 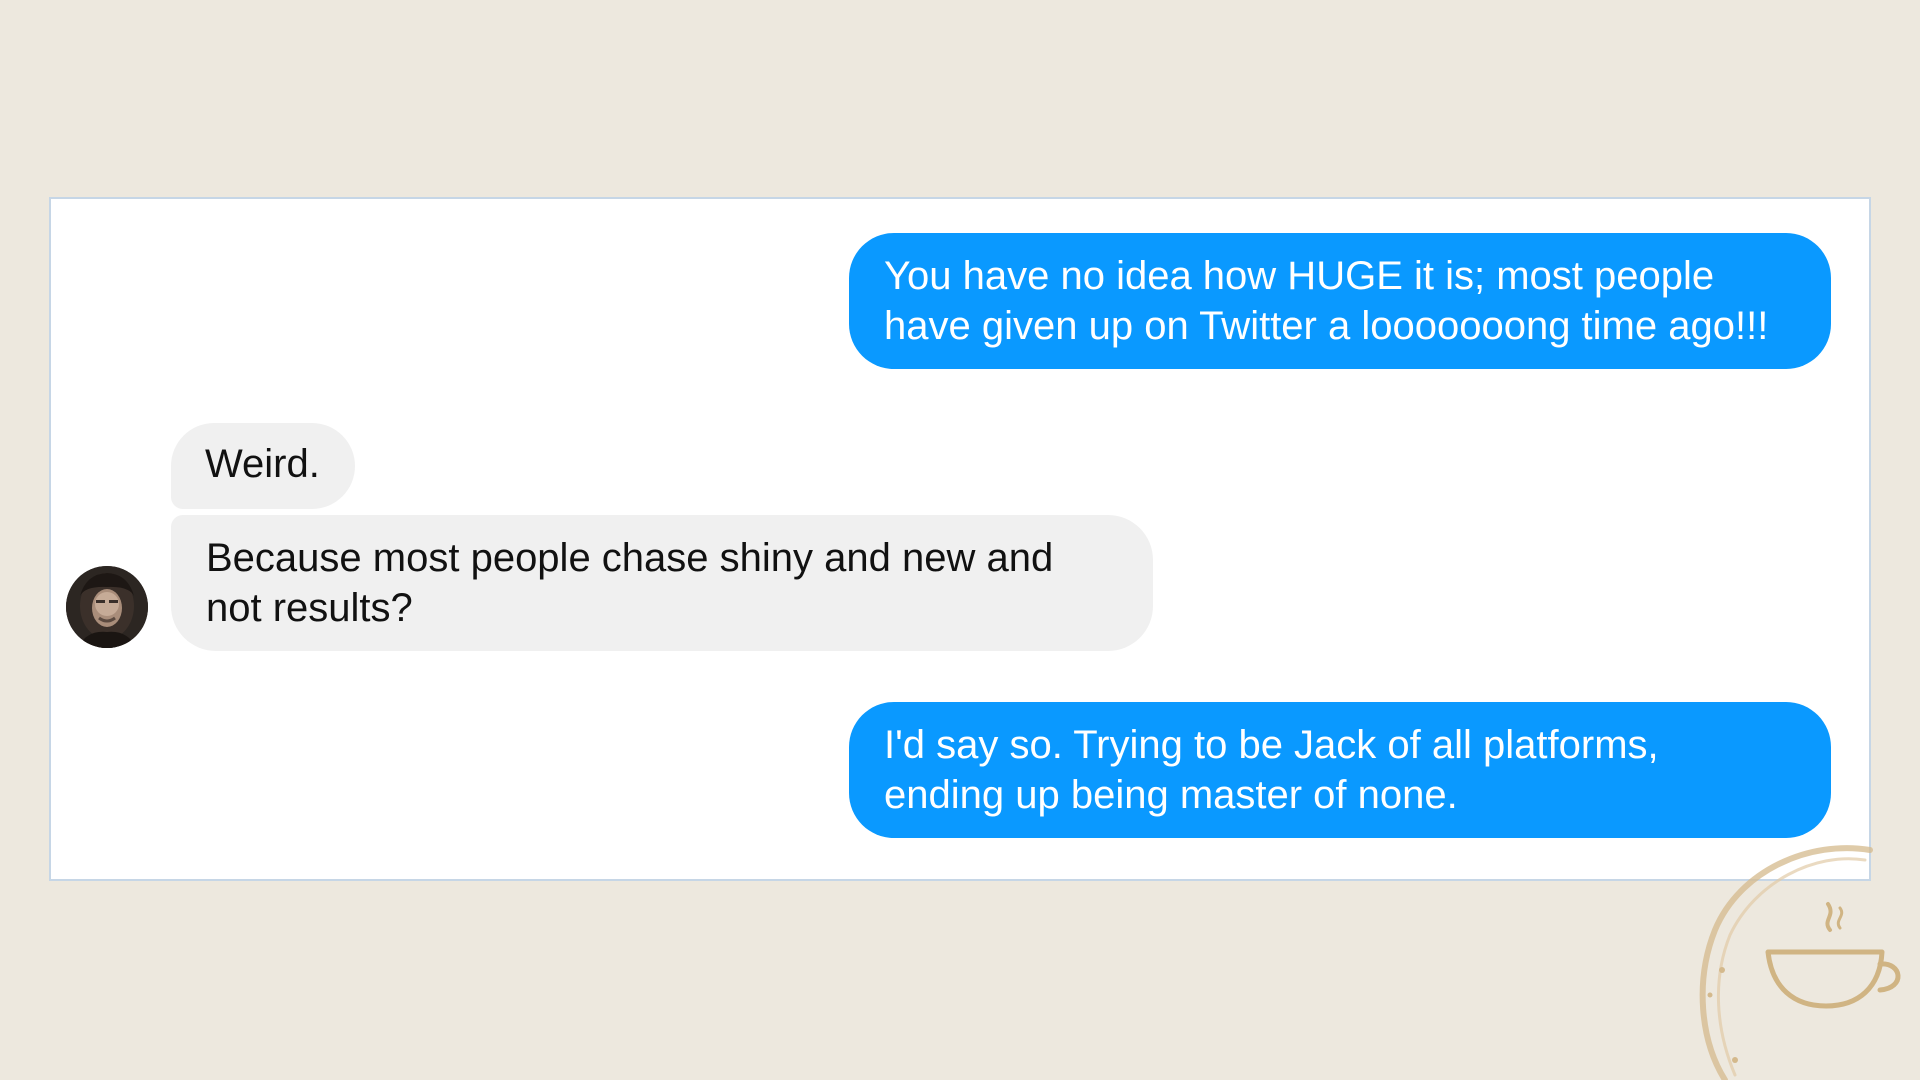 I want to click on incoming-message-bubble: Weird., so click(x=263, y=466).